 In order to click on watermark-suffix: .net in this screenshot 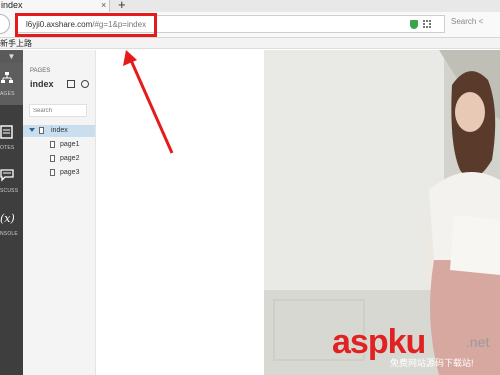, I will do `click(478, 342)`.